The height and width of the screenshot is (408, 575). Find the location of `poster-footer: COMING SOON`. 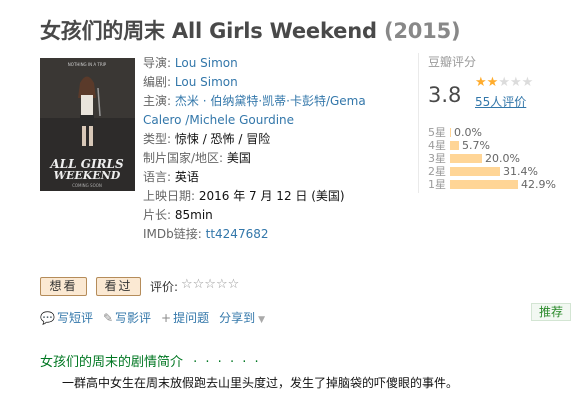

poster-footer: COMING SOON is located at coordinates (87, 185).